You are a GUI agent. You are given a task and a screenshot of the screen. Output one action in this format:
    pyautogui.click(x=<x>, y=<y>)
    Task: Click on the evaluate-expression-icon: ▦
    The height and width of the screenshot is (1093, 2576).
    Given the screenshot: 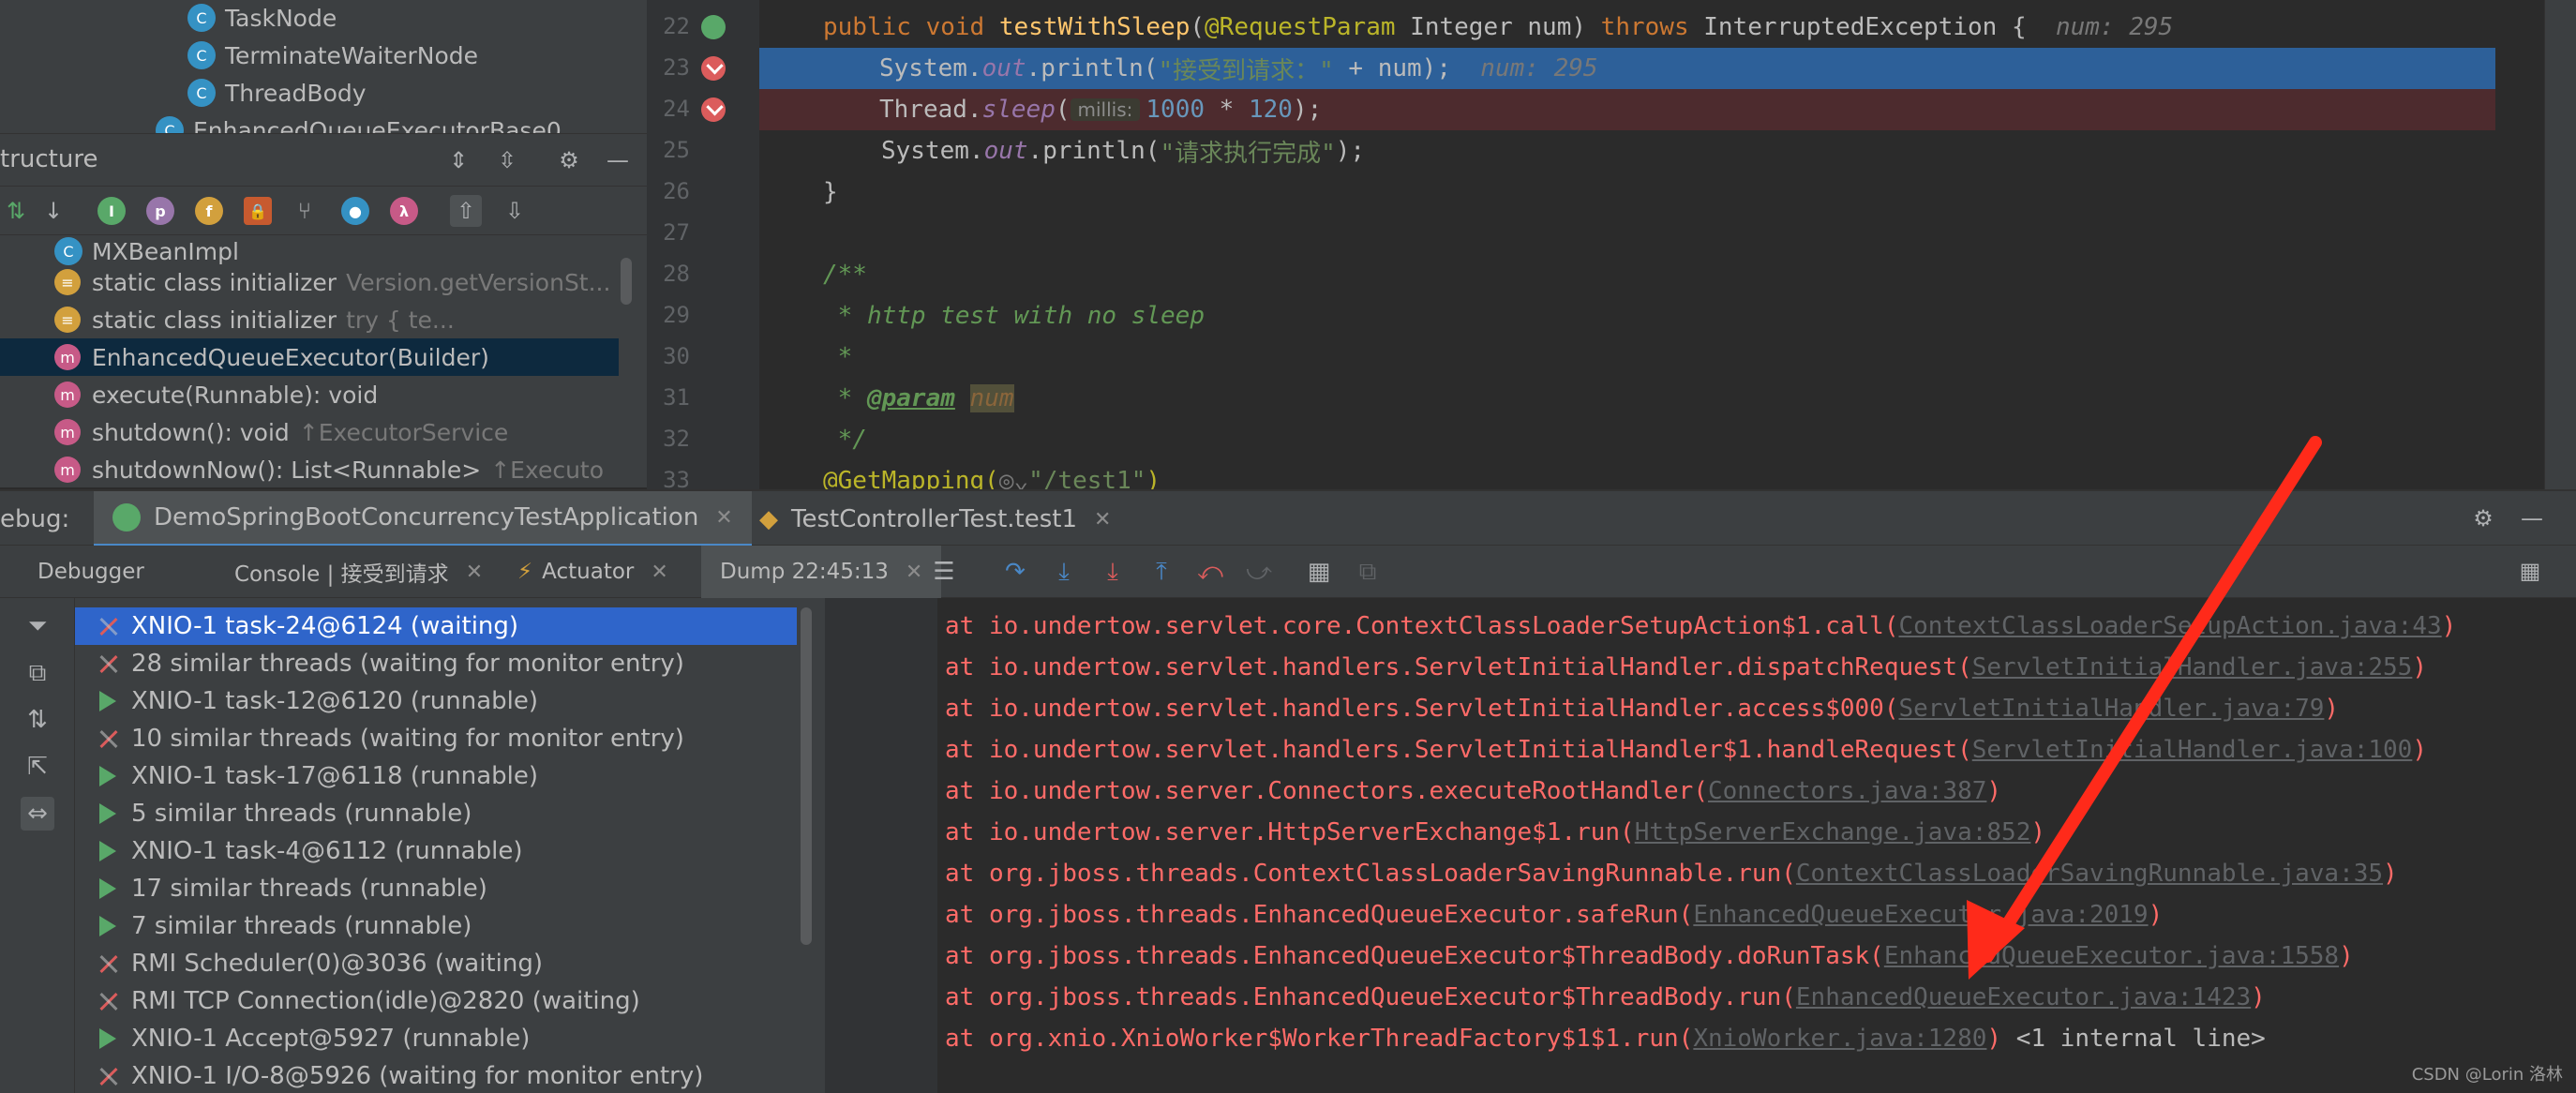 What is the action you would take?
    pyautogui.click(x=1319, y=572)
    